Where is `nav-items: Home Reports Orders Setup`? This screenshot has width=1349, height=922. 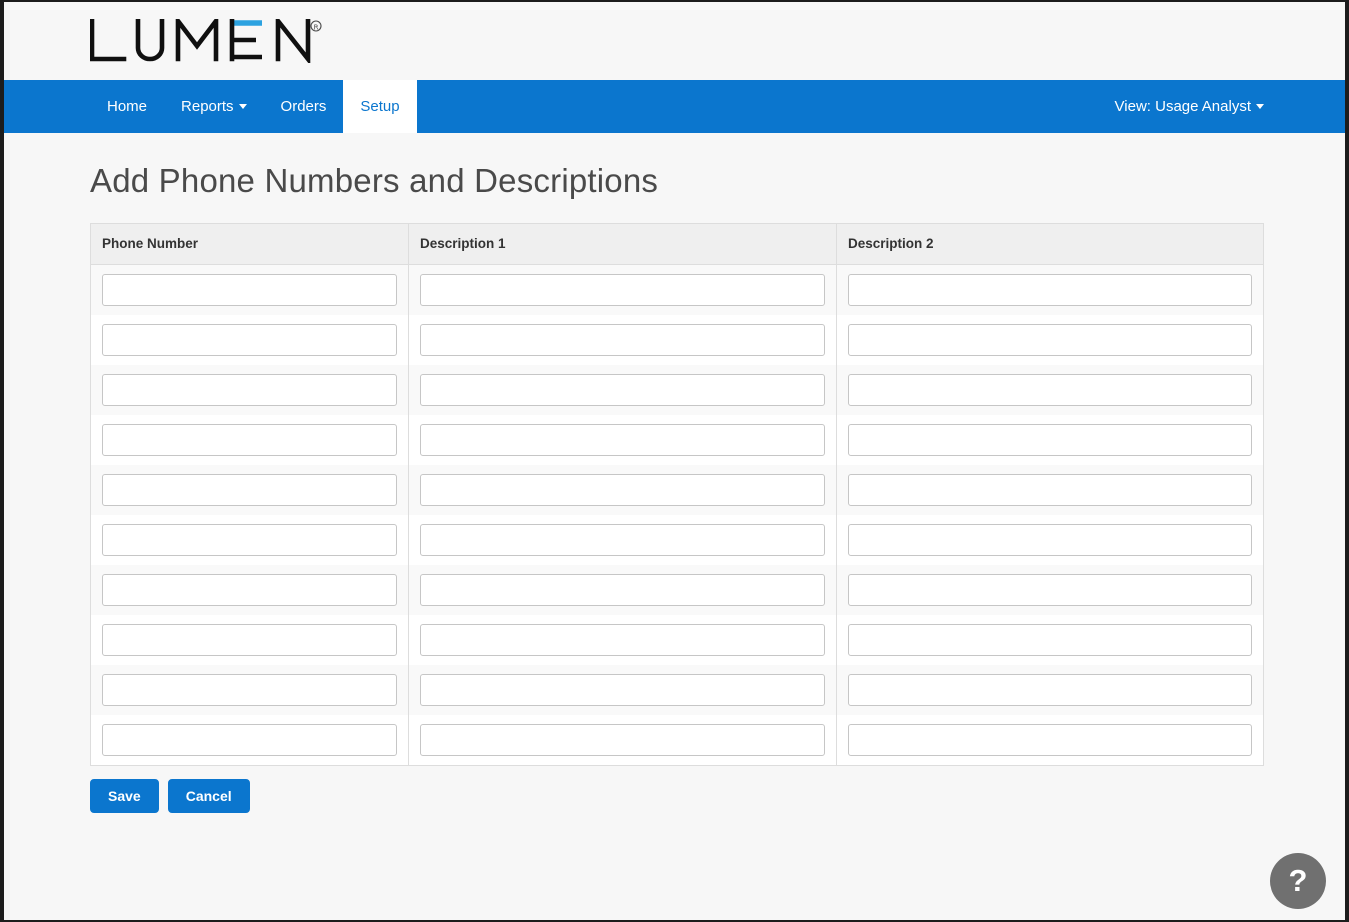 nav-items: Home Reports Orders Setup is located at coordinates (253, 106).